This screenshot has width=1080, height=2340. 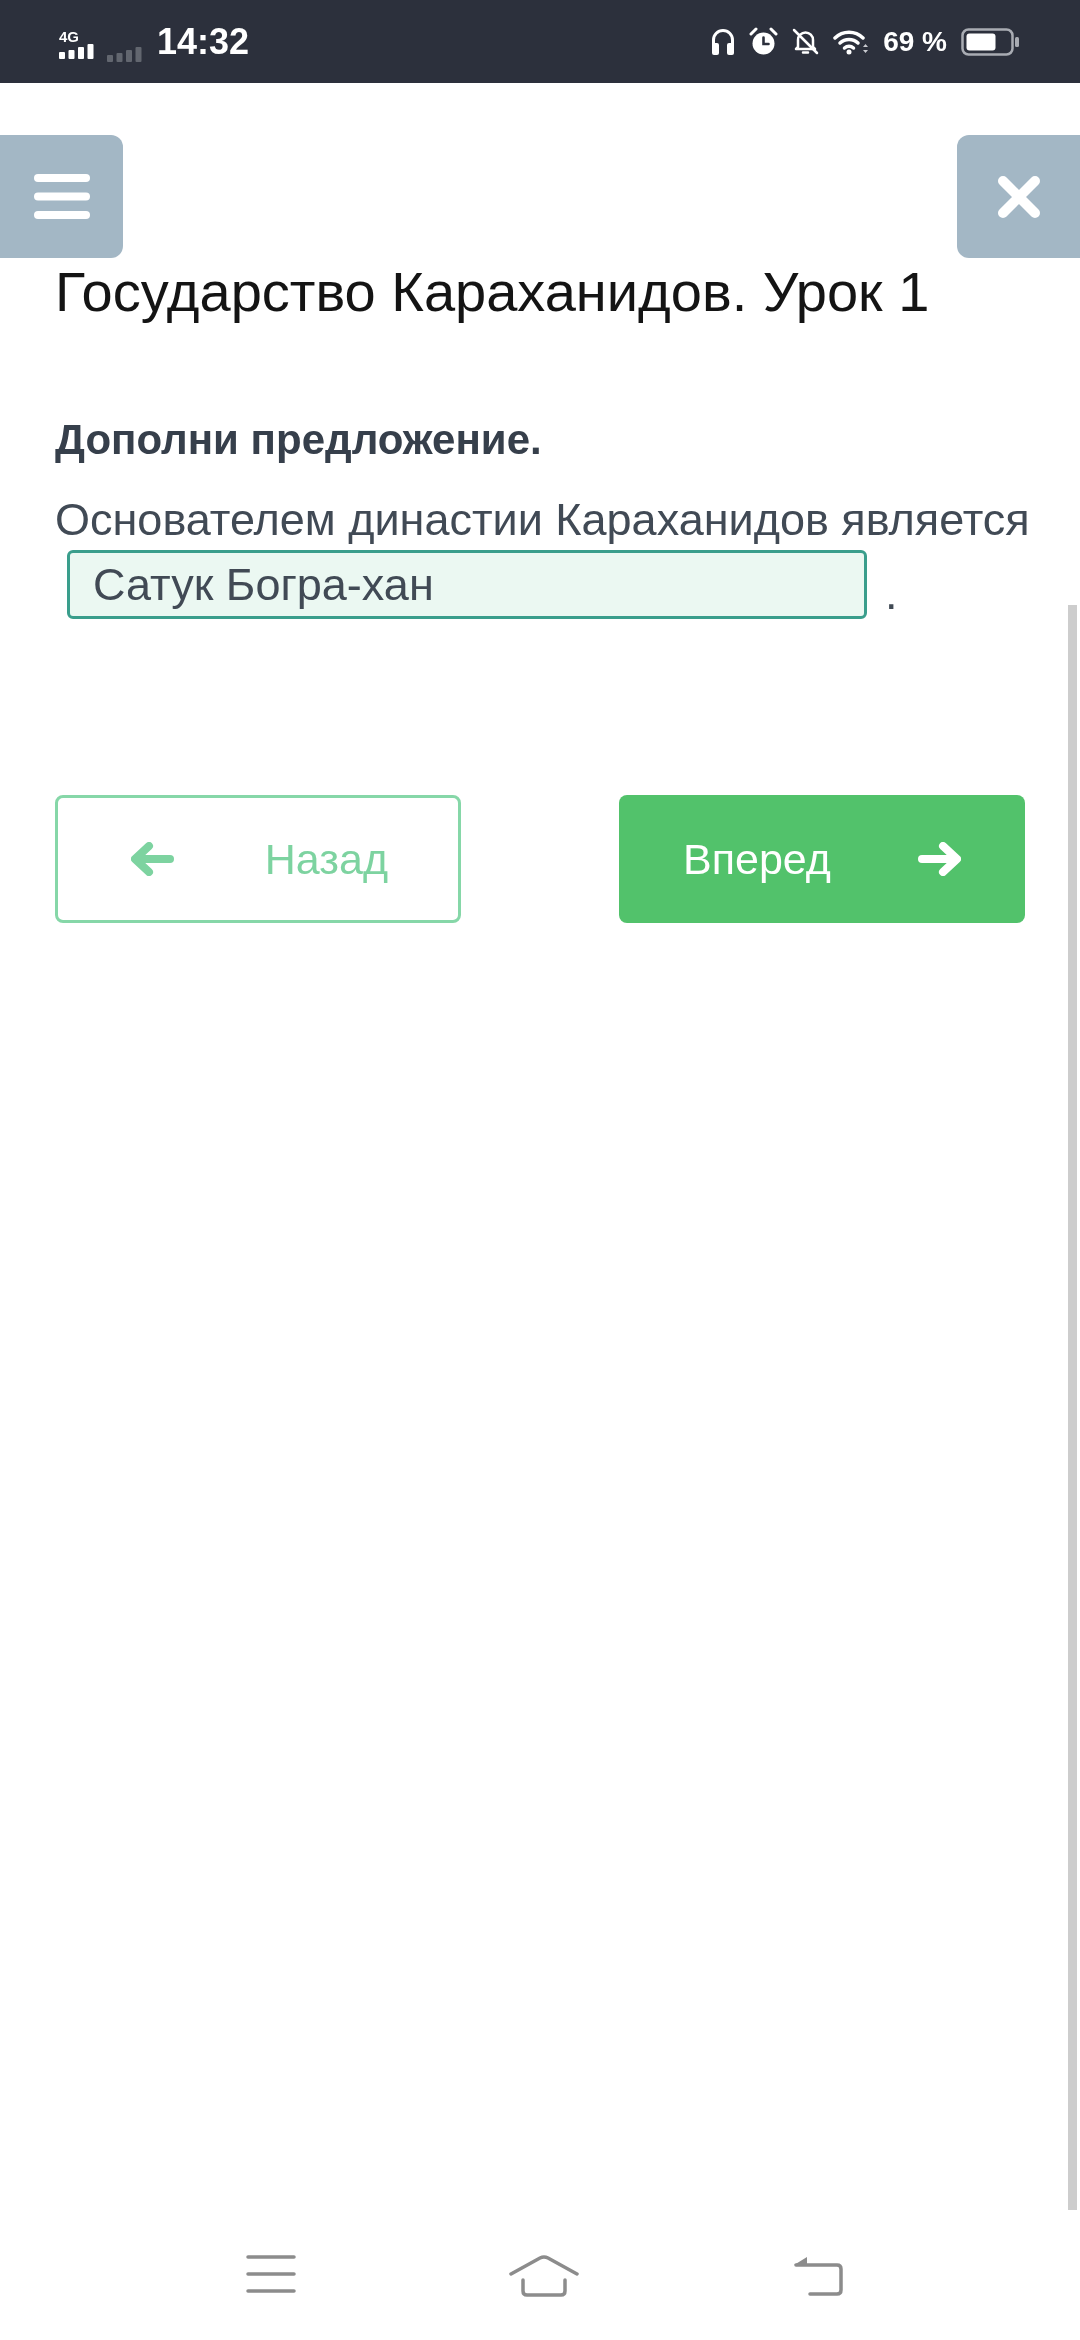 I want to click on task-instruction: Дополни предложение., so click(x=299, y=440).